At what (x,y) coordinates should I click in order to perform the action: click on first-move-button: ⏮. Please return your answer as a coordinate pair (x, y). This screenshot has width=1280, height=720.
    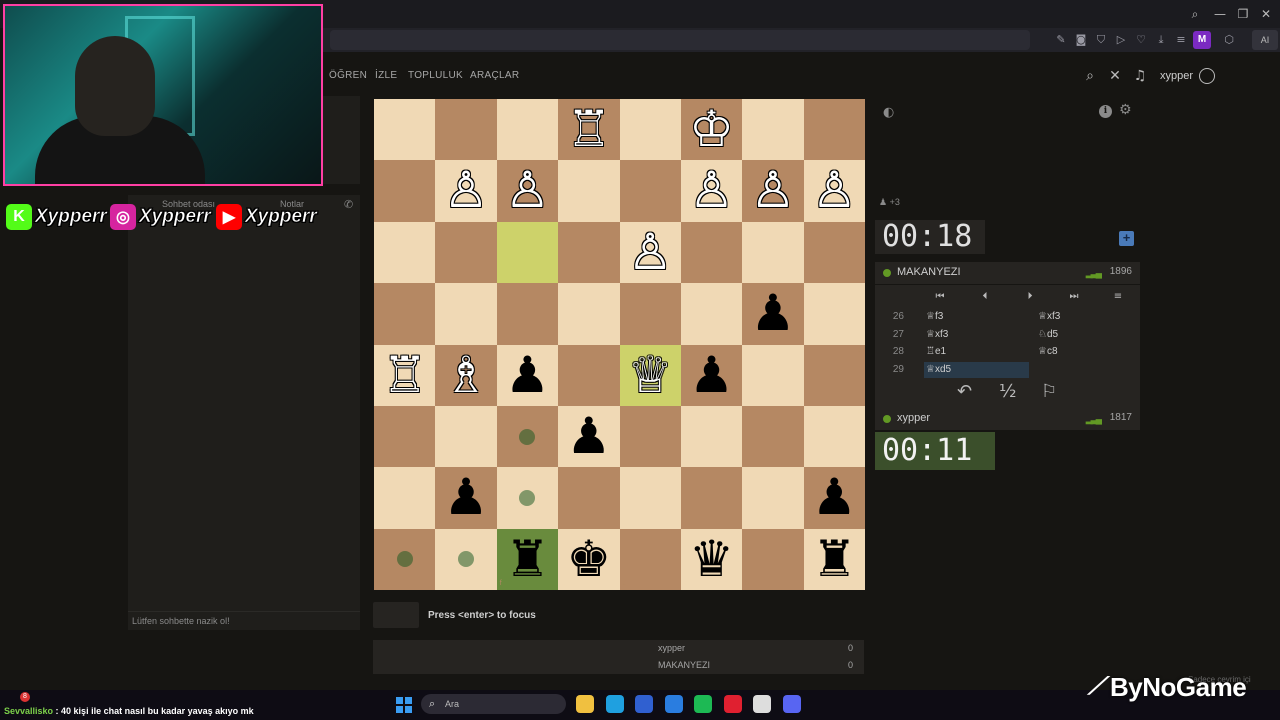
    Looking at the image, I should click on (940, 297).